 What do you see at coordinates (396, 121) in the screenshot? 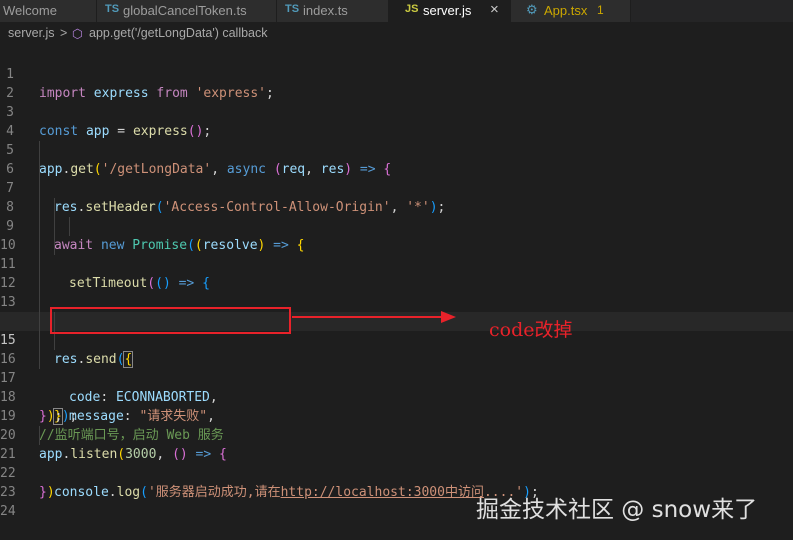
I see `code-line-4: 4` at bounding box center [396, 121].